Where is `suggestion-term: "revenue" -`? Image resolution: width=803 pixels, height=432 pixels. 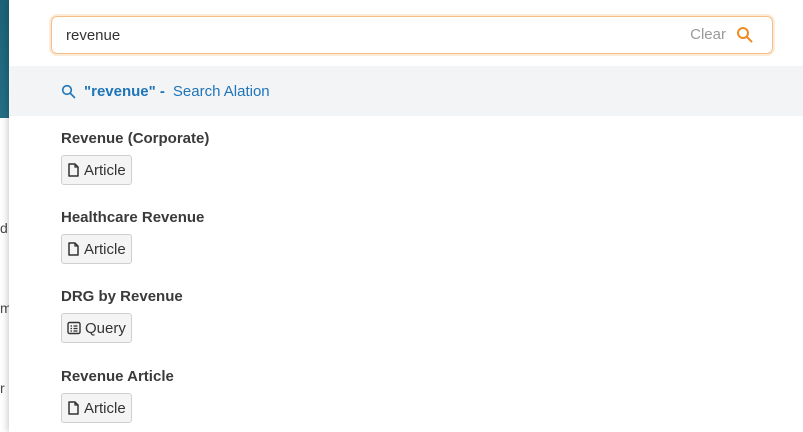 suggestion-term: "revenue" - is located at coordinates (124, 91).